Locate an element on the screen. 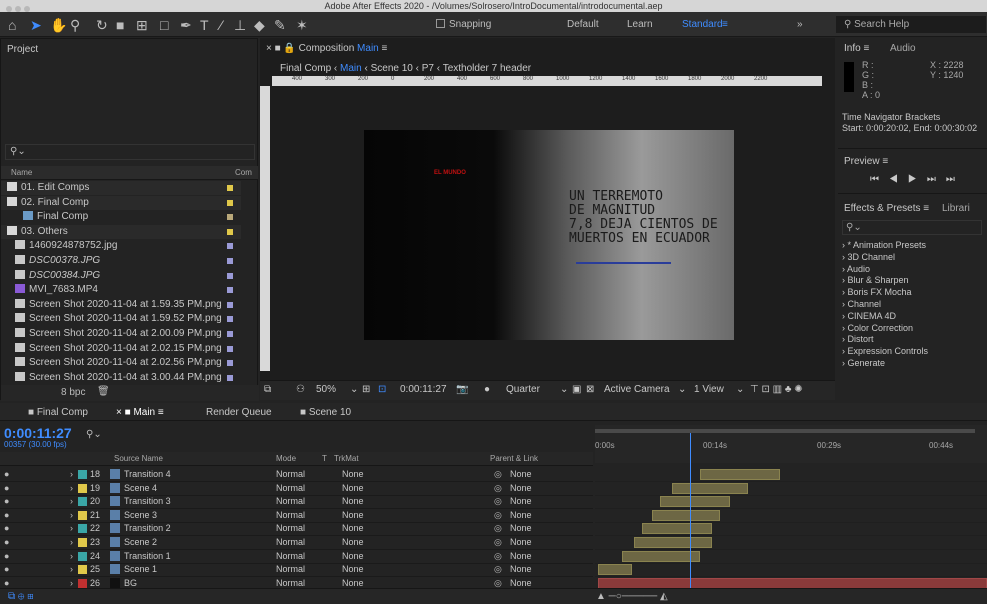 This screenshot has height=604, width=987. workspace-menu-icon: ≡ is located at coordinates (725, 24).